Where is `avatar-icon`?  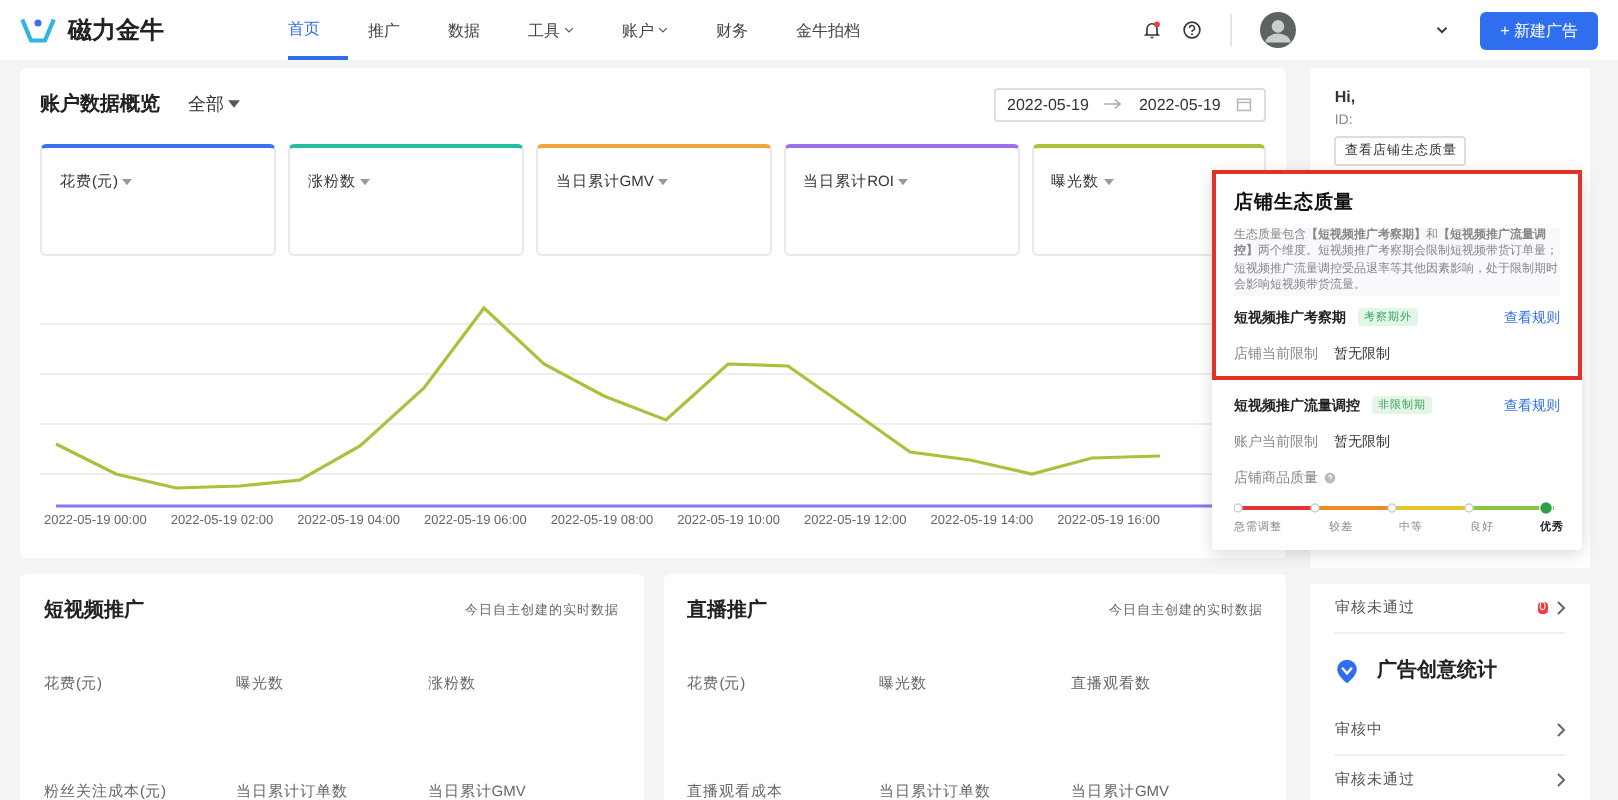
avatar-icon is located at coordinates (1278, 30).